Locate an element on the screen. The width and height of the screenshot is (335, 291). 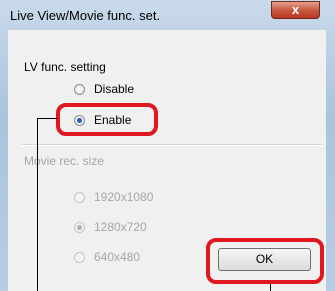
radio-640x480-label: 640x480 is located at coordinates (117, 257).